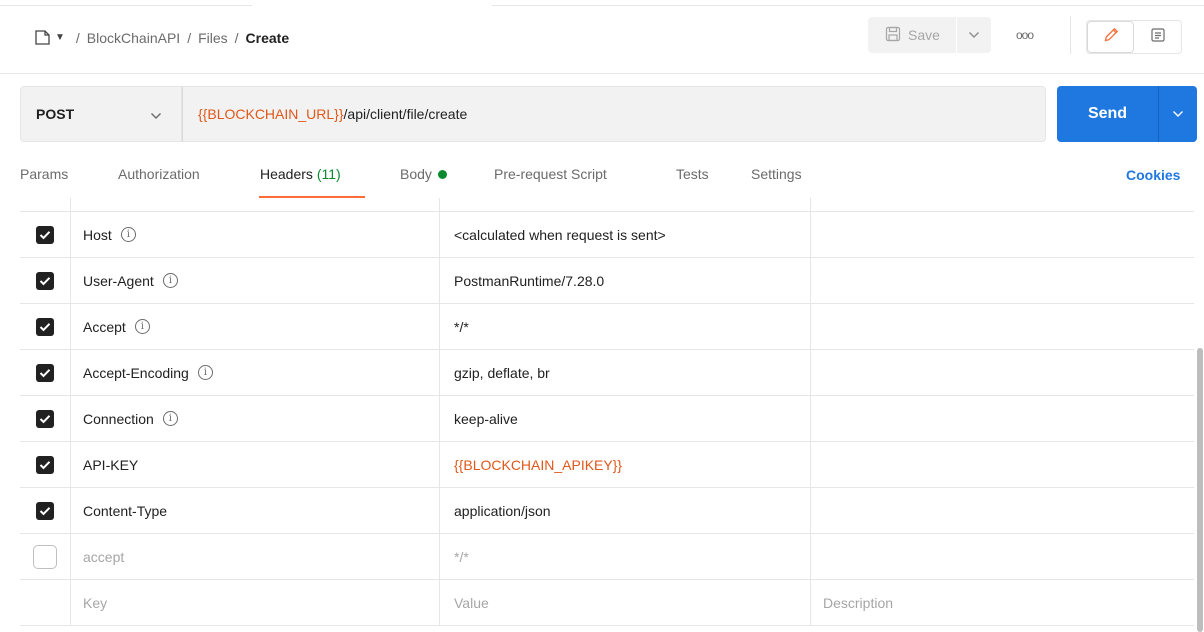 The height and width of the screenshot is (632, 1204). I want to click on header-value: gzip, deflate, br, so click(625, 372).